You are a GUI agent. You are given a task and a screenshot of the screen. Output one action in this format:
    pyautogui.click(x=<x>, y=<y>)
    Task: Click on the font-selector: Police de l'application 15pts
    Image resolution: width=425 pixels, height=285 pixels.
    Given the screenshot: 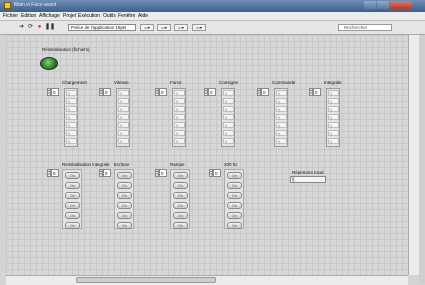 What is the action you would take?
    pyautogui.click(x=102, y=27)
    